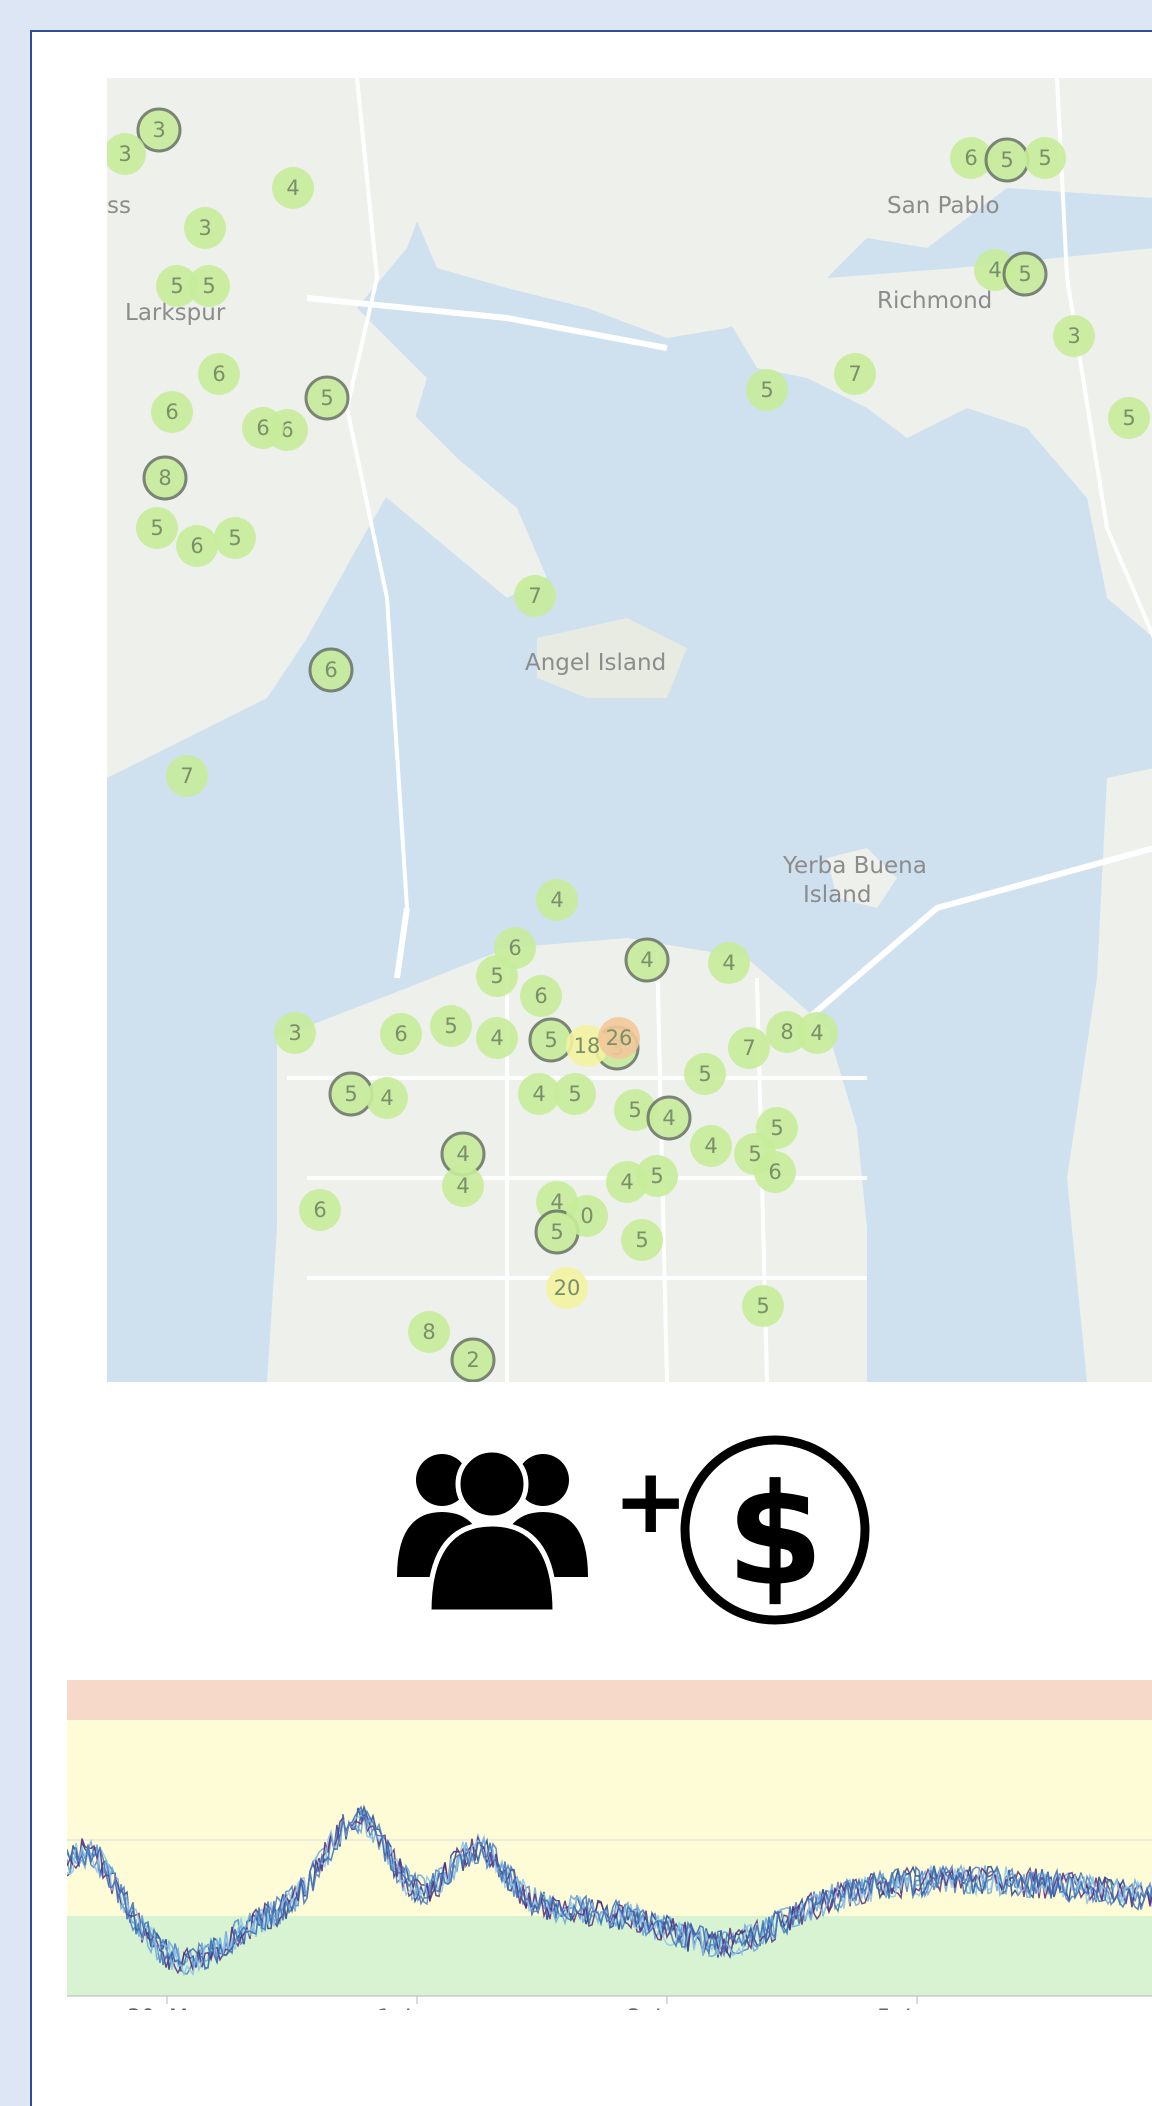 This screenshot has height=2106, width=1152. What do you see at coordinates (658, 2008) in the screenshot?
I see `x-tick-label: 3. Jun` at bounding box center [658, 2008].